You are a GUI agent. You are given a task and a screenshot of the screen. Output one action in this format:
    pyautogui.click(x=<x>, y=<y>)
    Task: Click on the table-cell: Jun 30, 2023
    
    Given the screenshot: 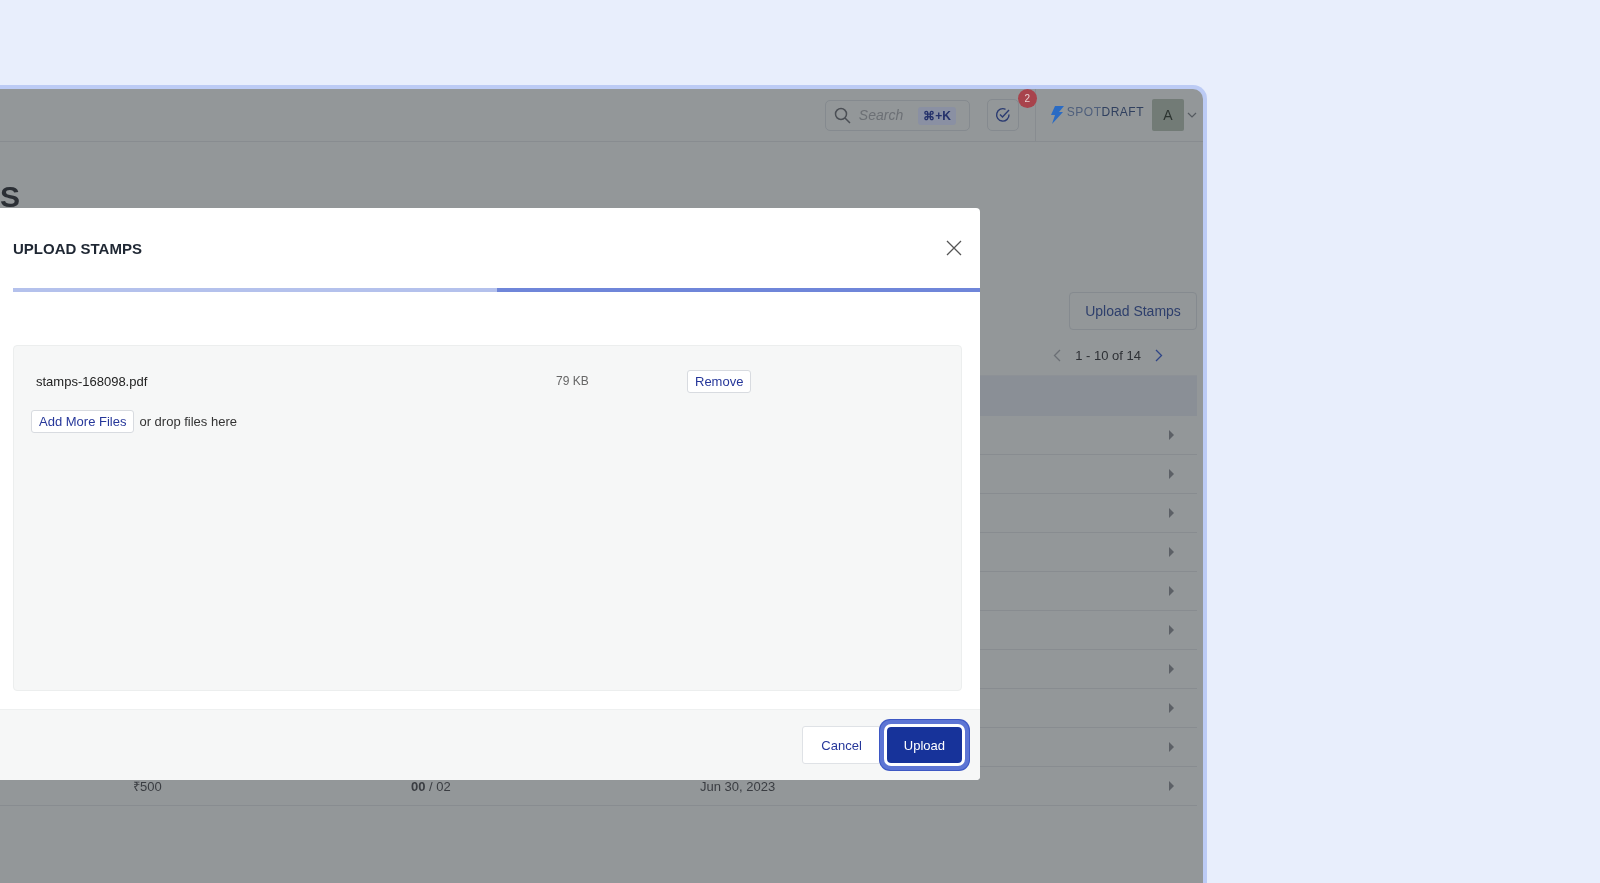 What is the action you would take?
    pyautogui.click(x=738, y=786)
    